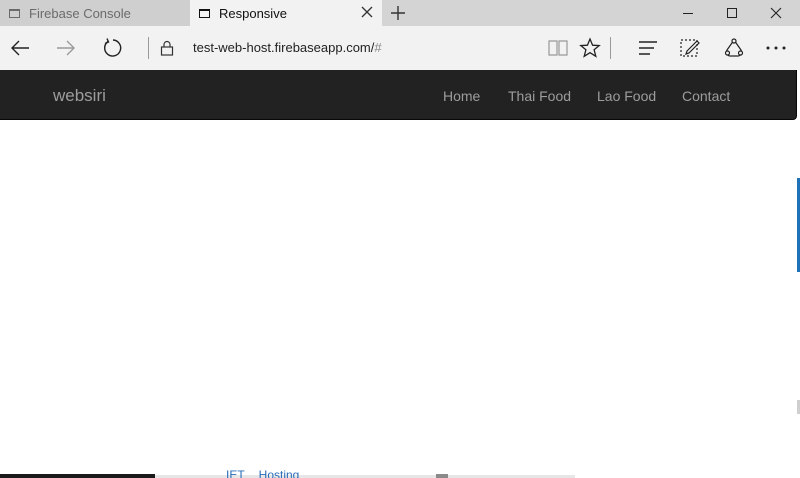  What do you see at coordinates (442, 476) in the screenshot?
I see `background-window-fragment` at bounding box center [442, 476].